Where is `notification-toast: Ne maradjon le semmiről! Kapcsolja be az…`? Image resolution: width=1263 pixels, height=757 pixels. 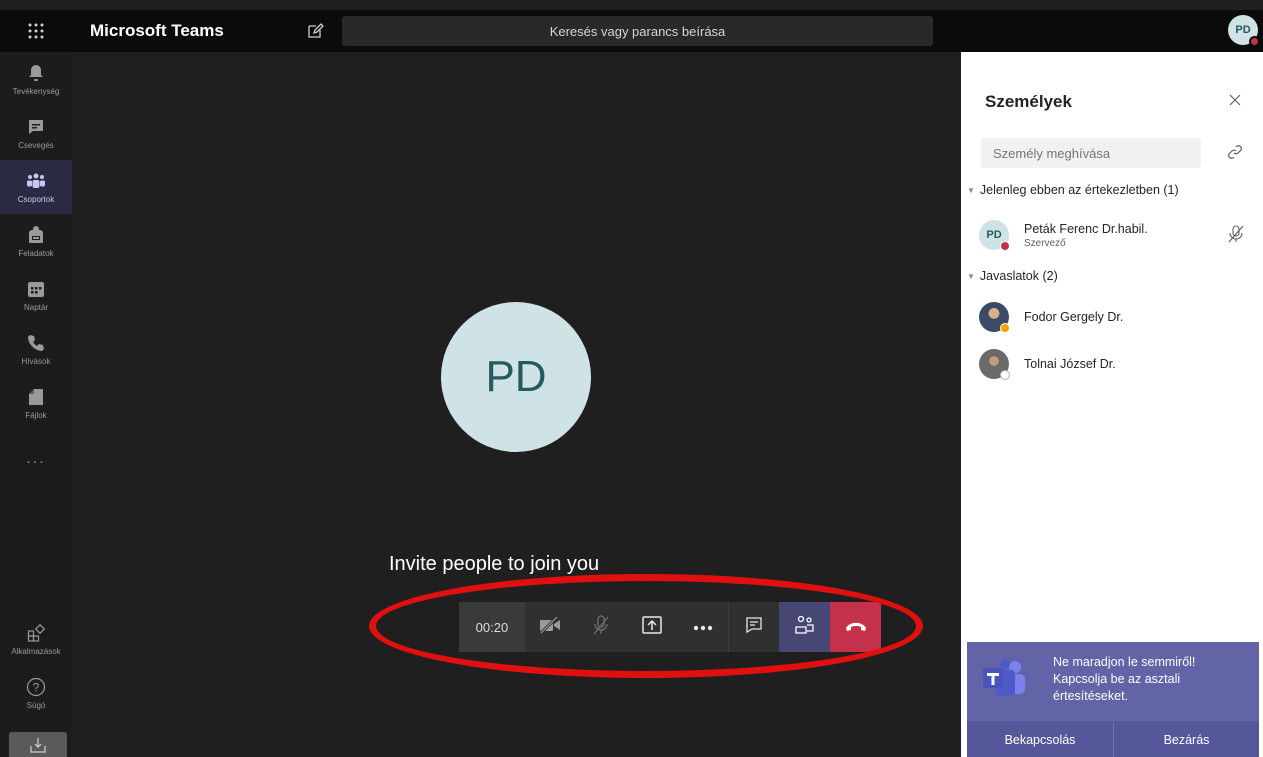
notification-toast: Ne maradjon le semmiről! Kapcsolja be az… is located at coordinates (1113, 699).